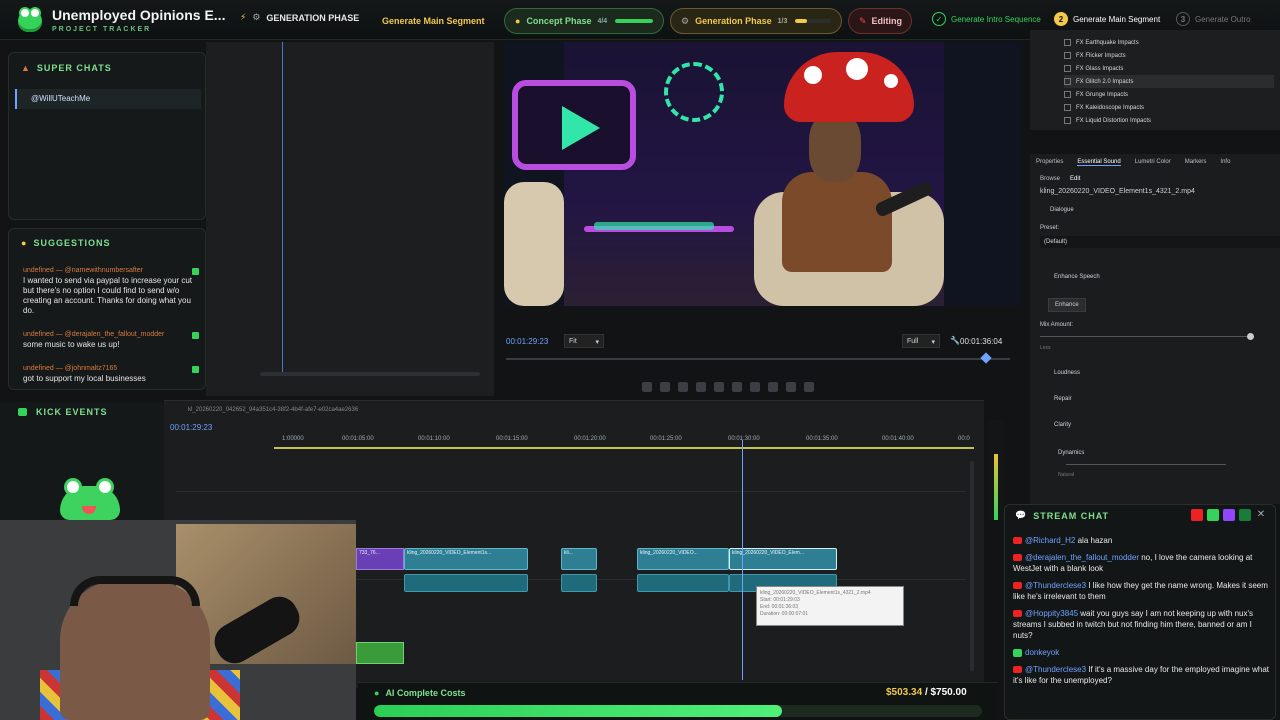 This screenshot has width=1280, height=720. I want to click on step-main: 2 Generate Main Segment, so click(1107, 19).